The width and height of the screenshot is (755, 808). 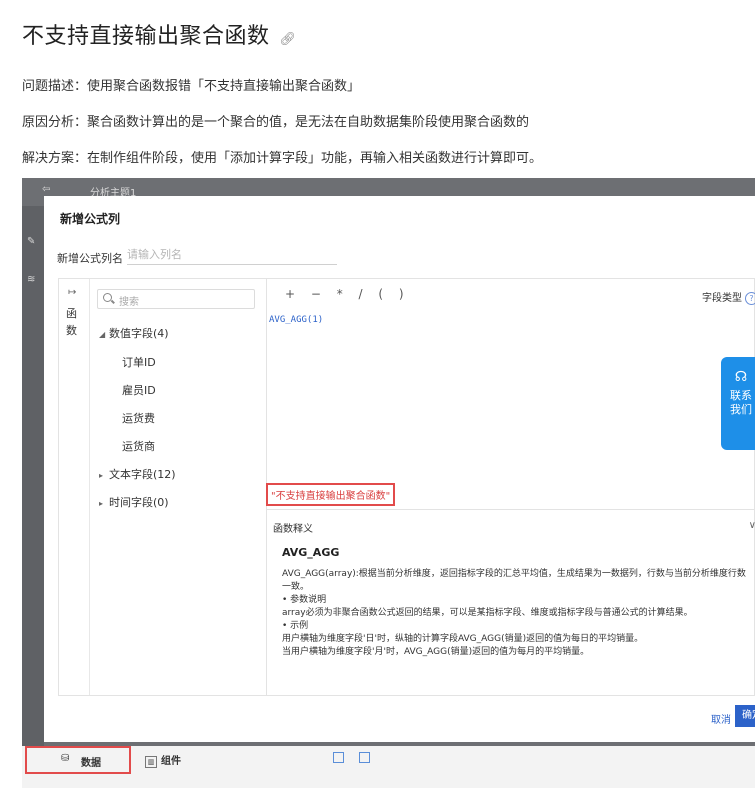 I want to click on tree-item: 运货费, so click(x=138, y=418).